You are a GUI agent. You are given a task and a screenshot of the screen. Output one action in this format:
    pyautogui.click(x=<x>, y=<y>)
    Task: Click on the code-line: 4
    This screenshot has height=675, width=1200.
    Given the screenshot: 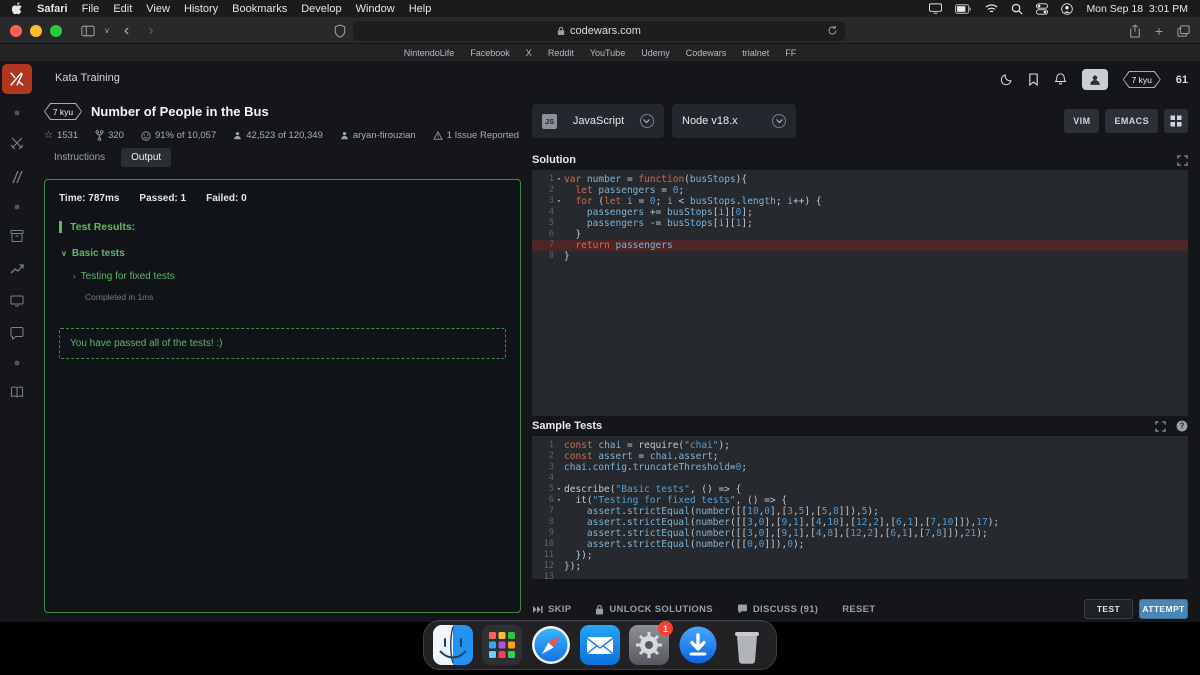 What is the action you would take?
    pyautogui.click(x=860, y=478)
    